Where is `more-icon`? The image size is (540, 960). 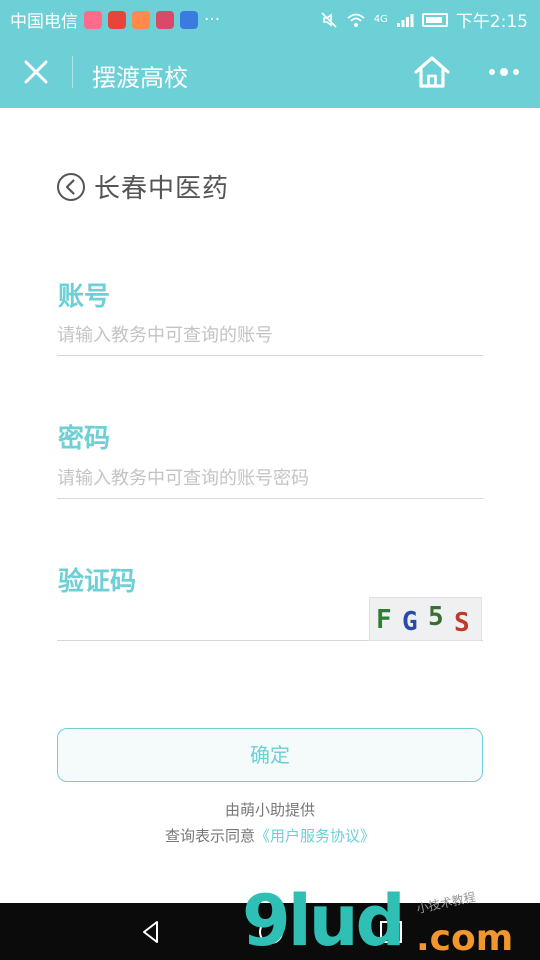
more-icon is located at coordinates (504, 72).